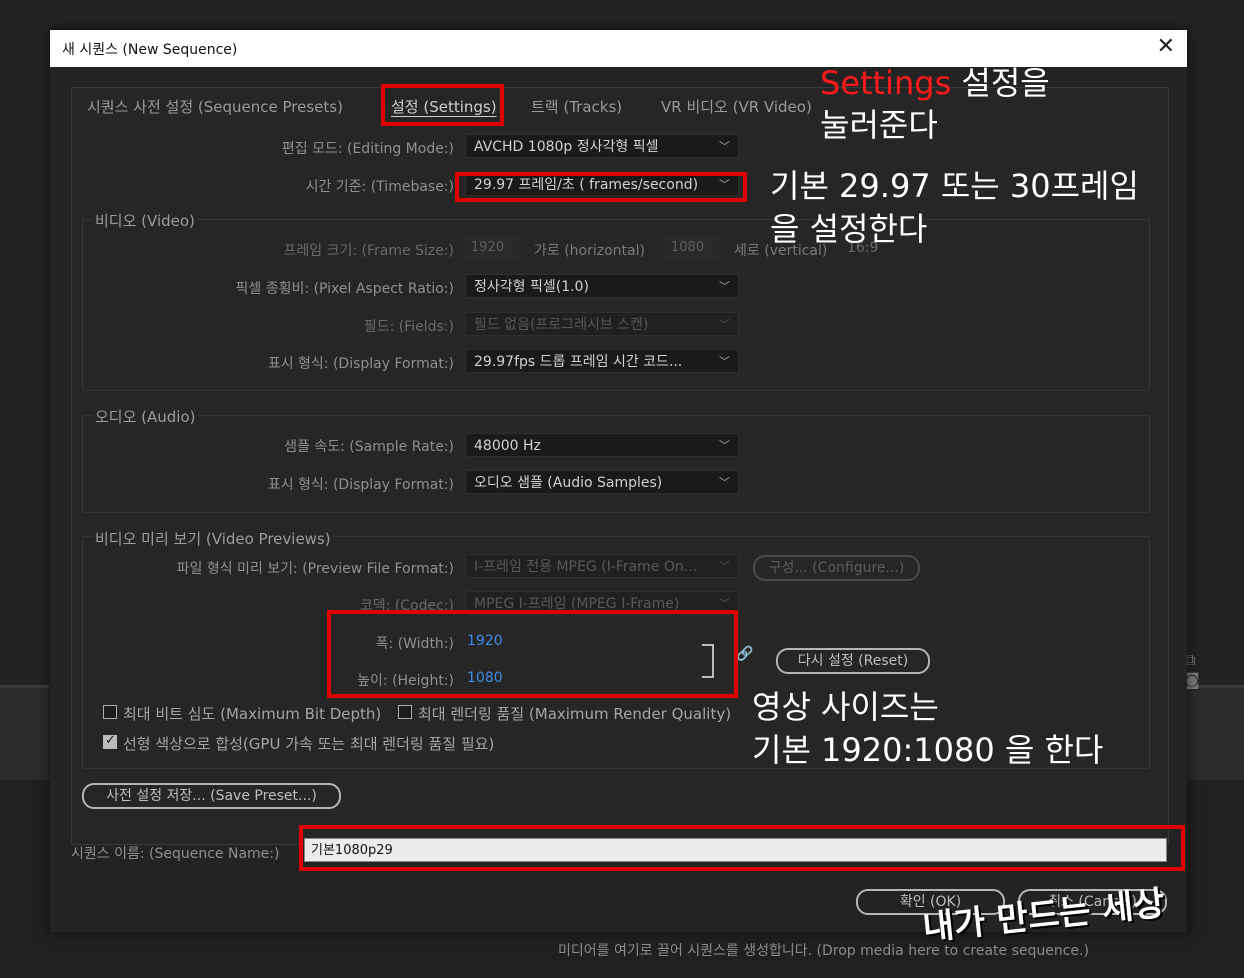 The image size is (1244, 978). I want to click on frame-width-field: 1920, so click(492, 248).